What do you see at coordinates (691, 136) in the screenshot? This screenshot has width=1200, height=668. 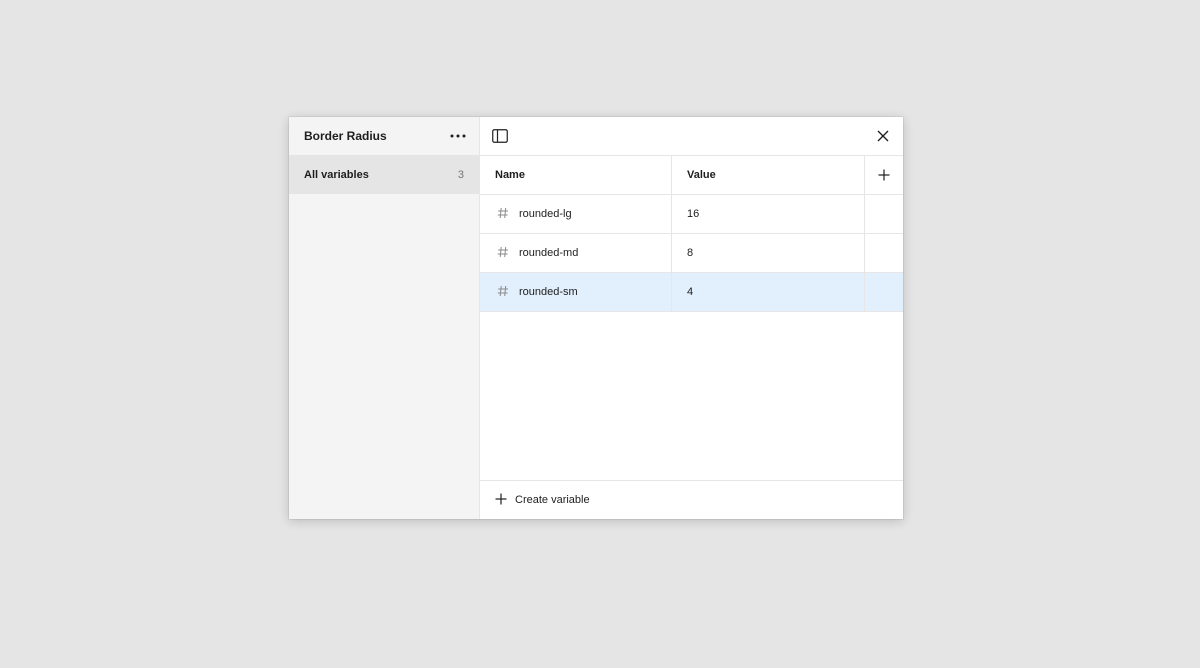 I see `toolbar` at bounding box center [691, 136].